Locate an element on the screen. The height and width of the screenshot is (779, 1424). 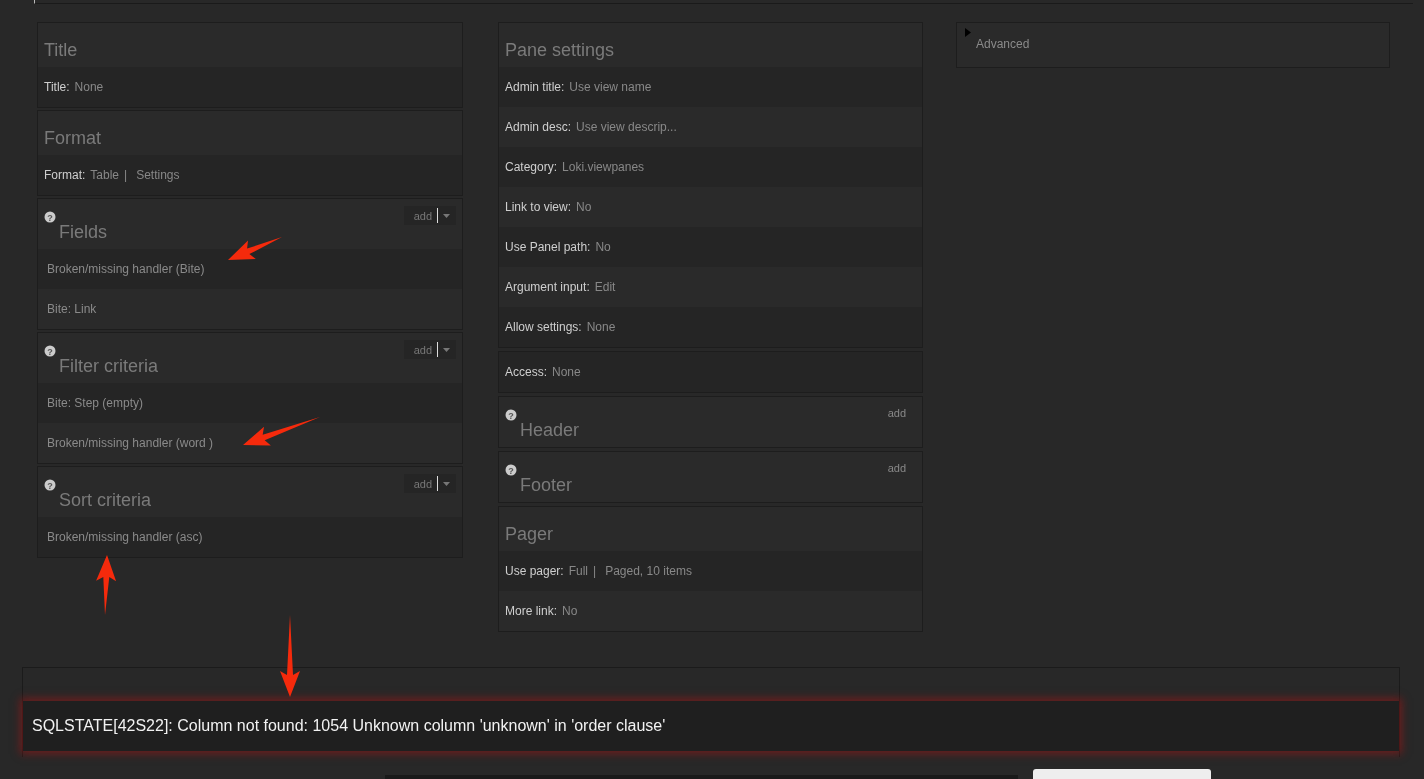
setting-label: Admin title: is located at coordinates (535, 87).